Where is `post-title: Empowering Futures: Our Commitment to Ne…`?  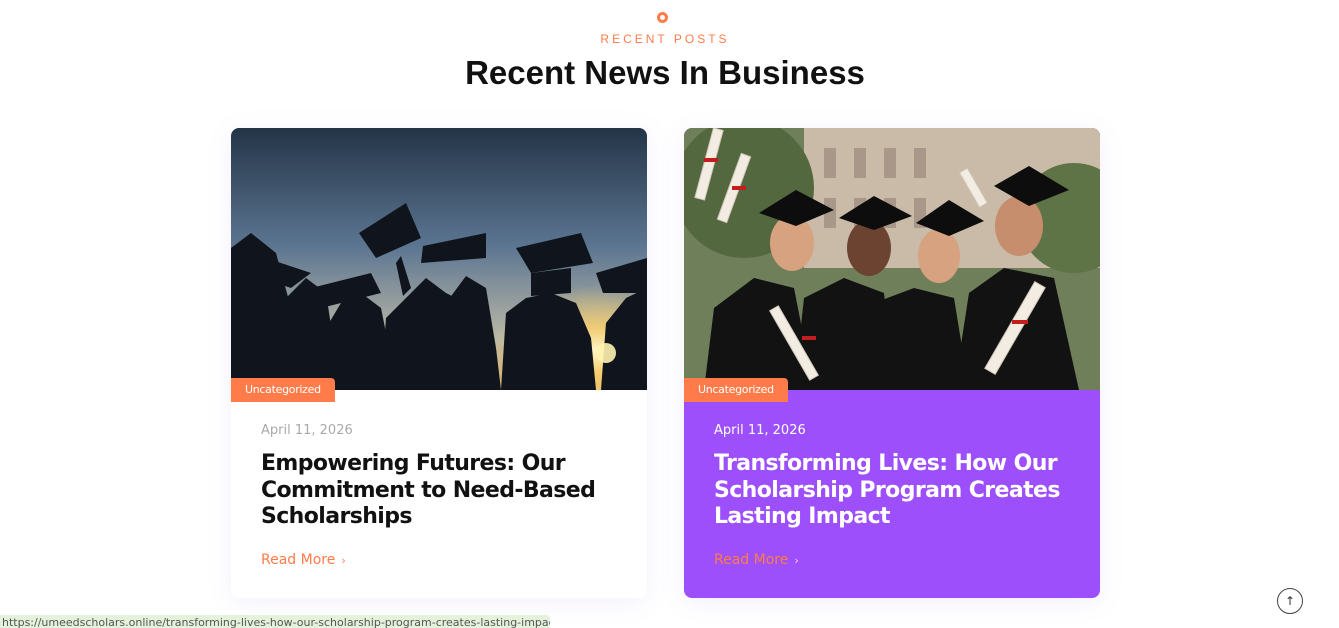
post-title: Empowering Futures: Our Commitment to Ne… is located at coordinates (441, 491).